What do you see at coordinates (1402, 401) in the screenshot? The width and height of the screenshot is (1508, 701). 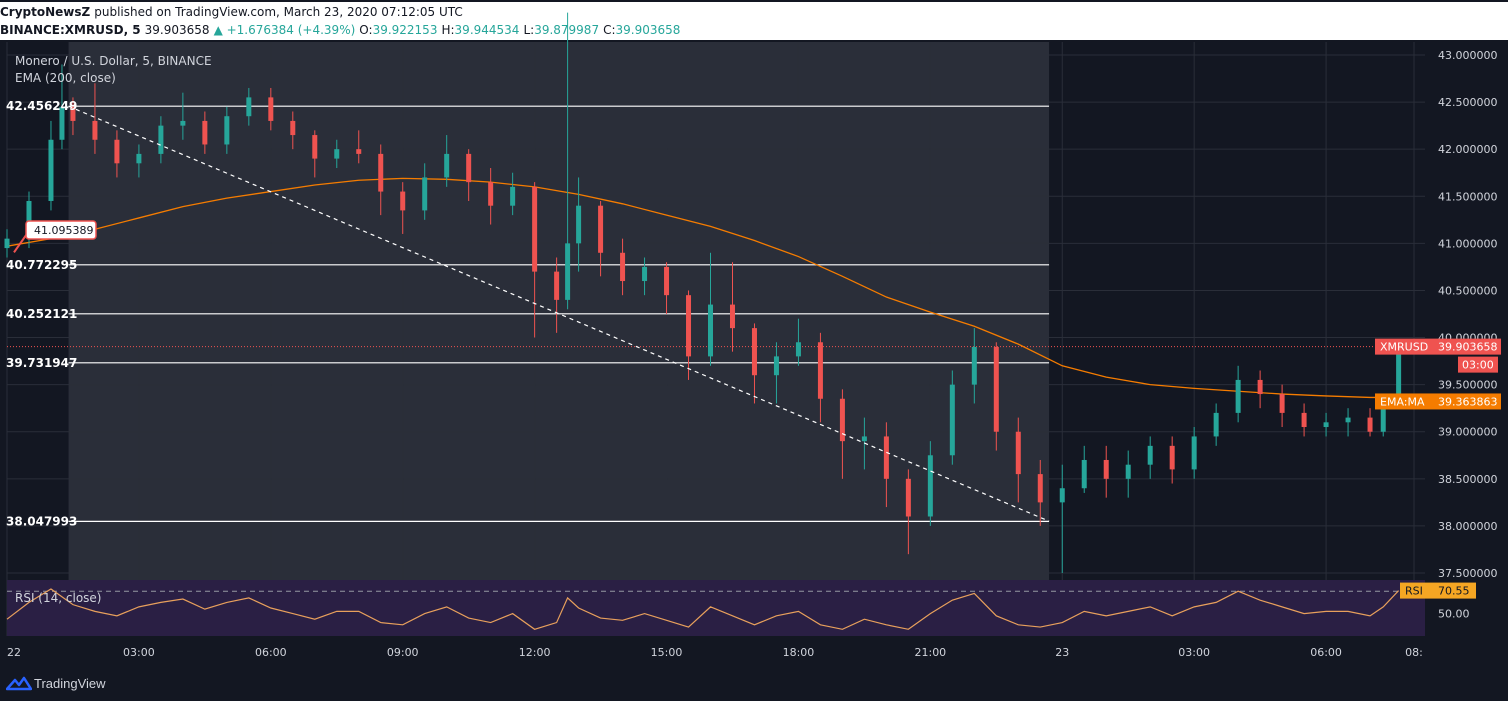 I see `ema-name-label: EMA:MA` at bounding box center [1402, 401].